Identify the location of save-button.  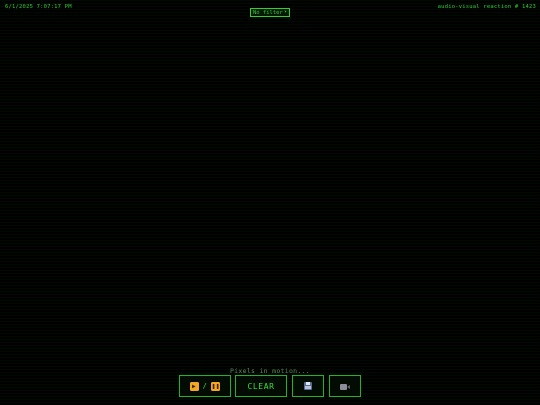
(308, 386).